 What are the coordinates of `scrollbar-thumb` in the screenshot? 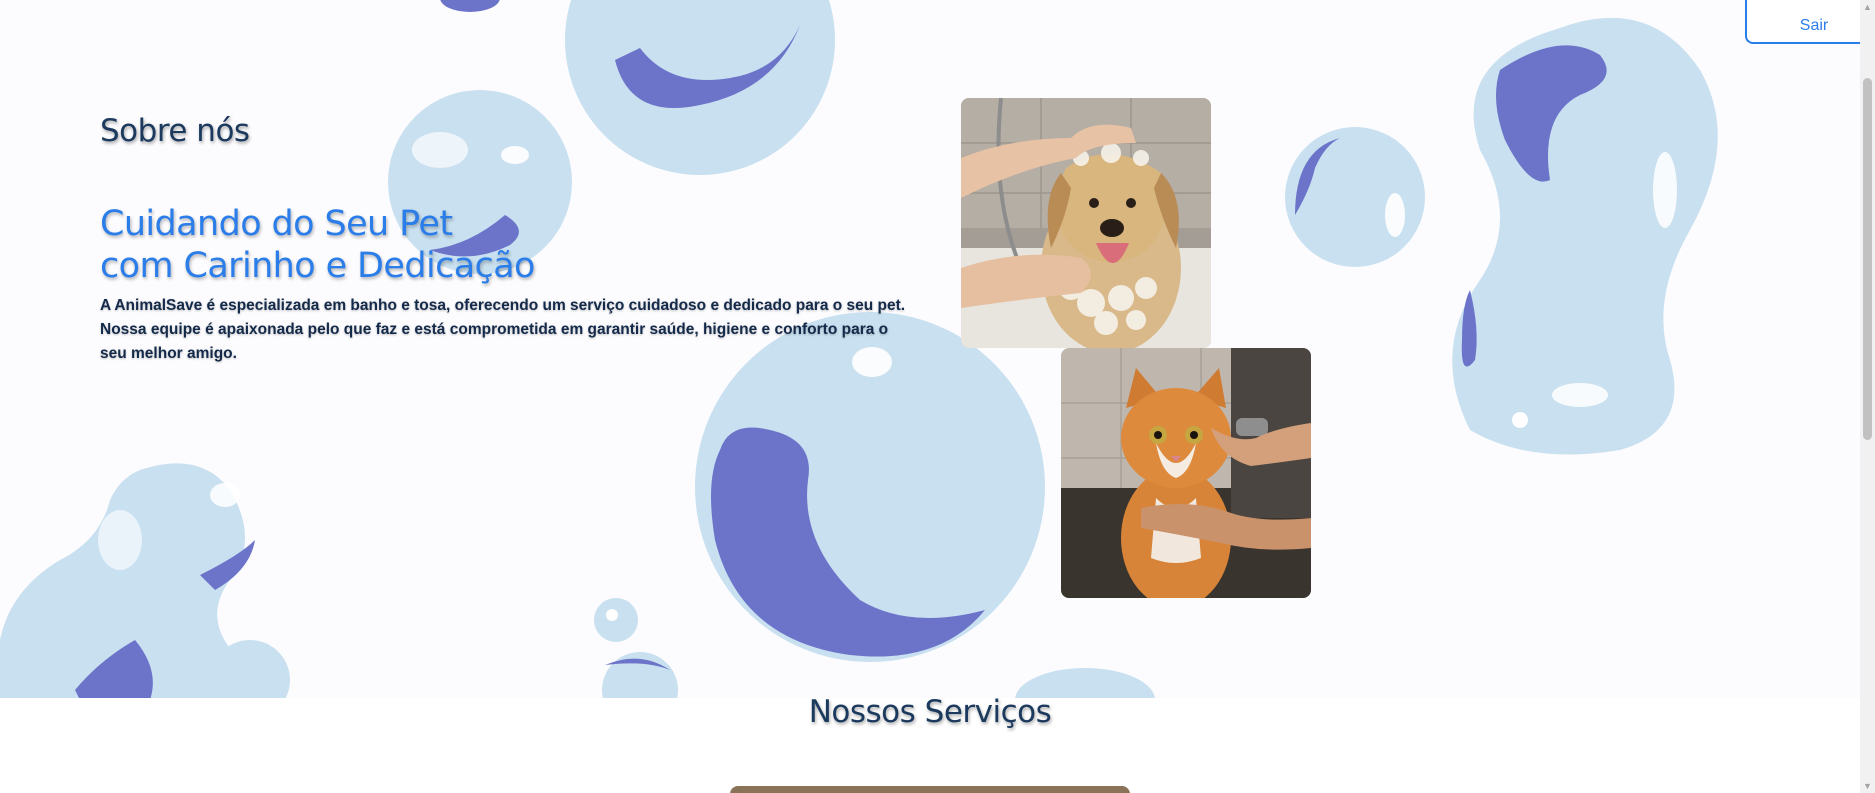 It's located at (1867, 259).